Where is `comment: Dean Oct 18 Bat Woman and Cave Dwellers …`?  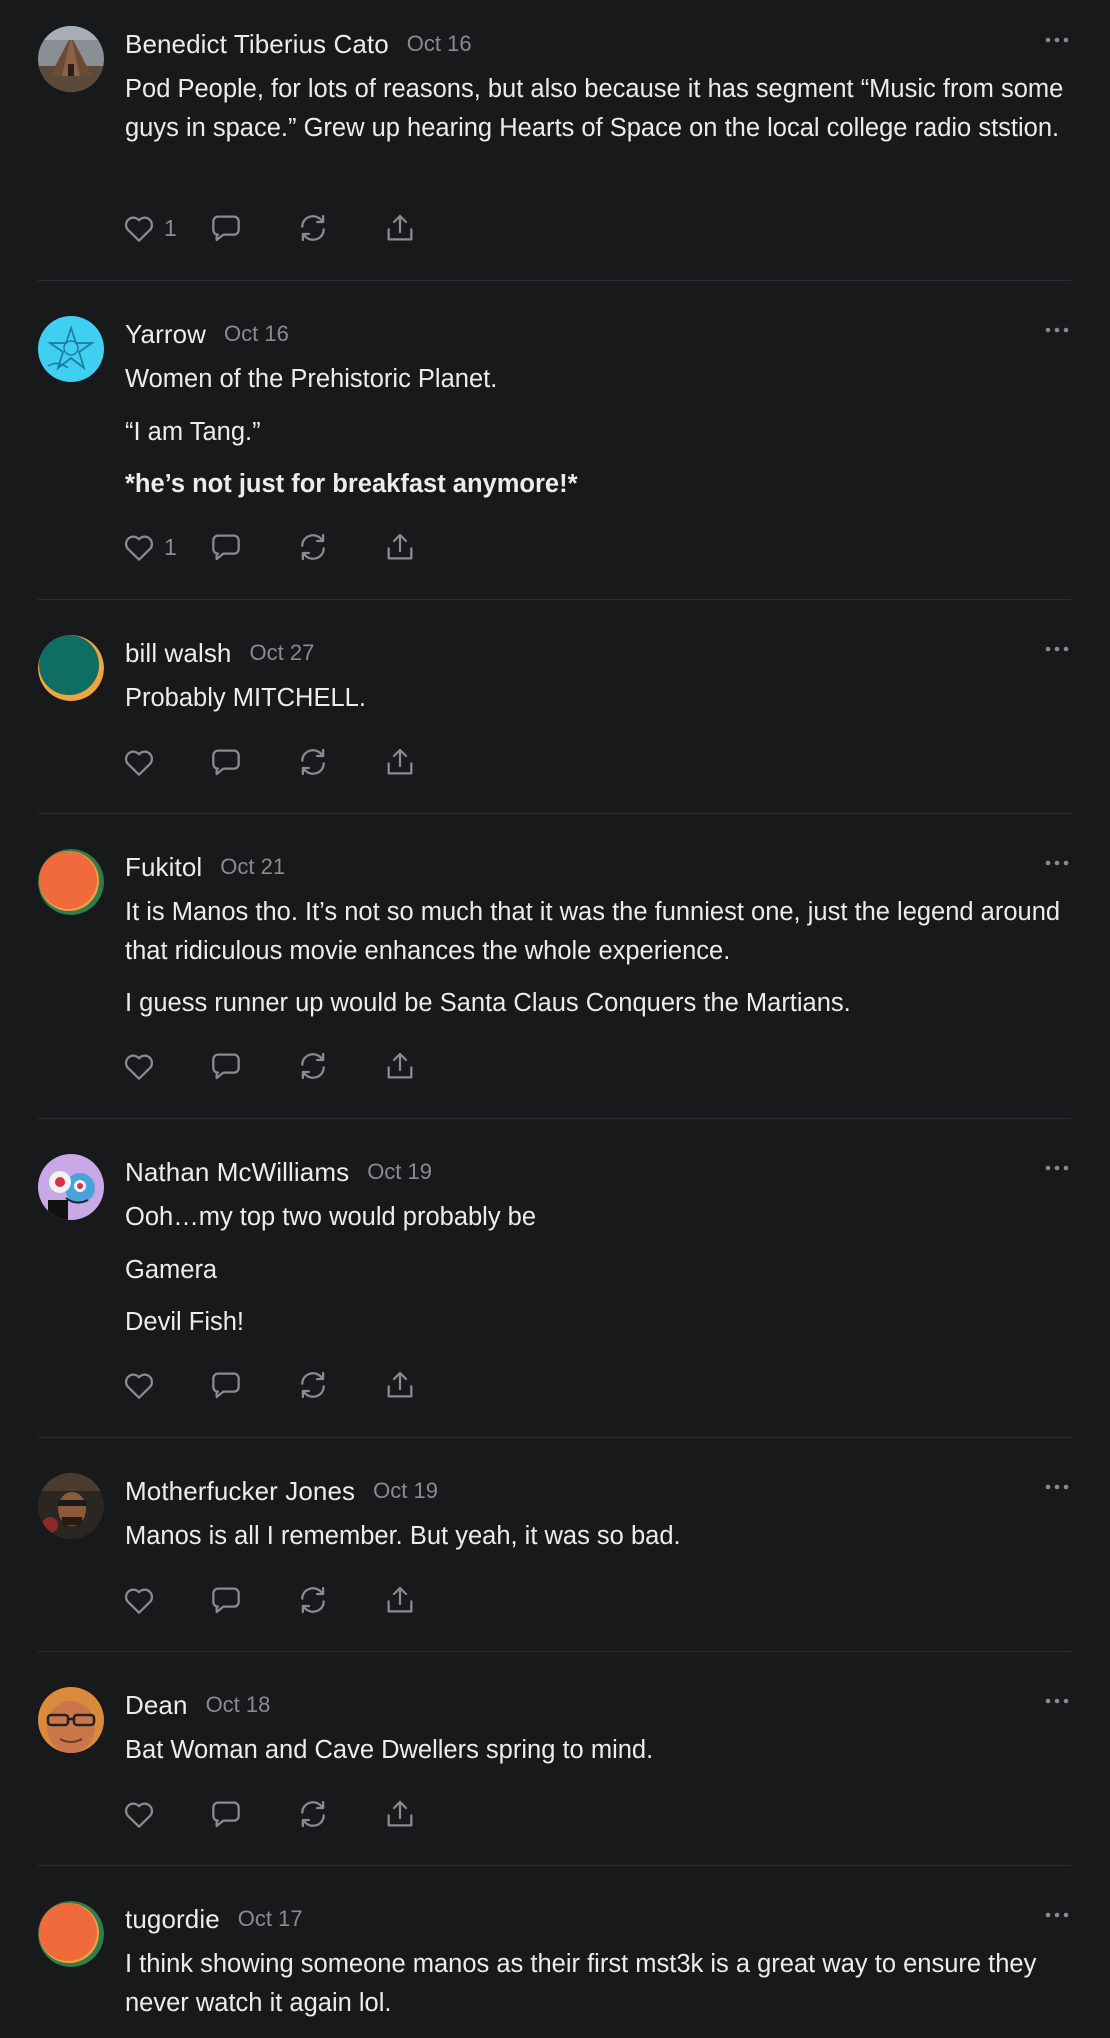 comment: Dean Oct 18 Bat Woman and Cave Dwellers … is located at coordinates (554, 1776).